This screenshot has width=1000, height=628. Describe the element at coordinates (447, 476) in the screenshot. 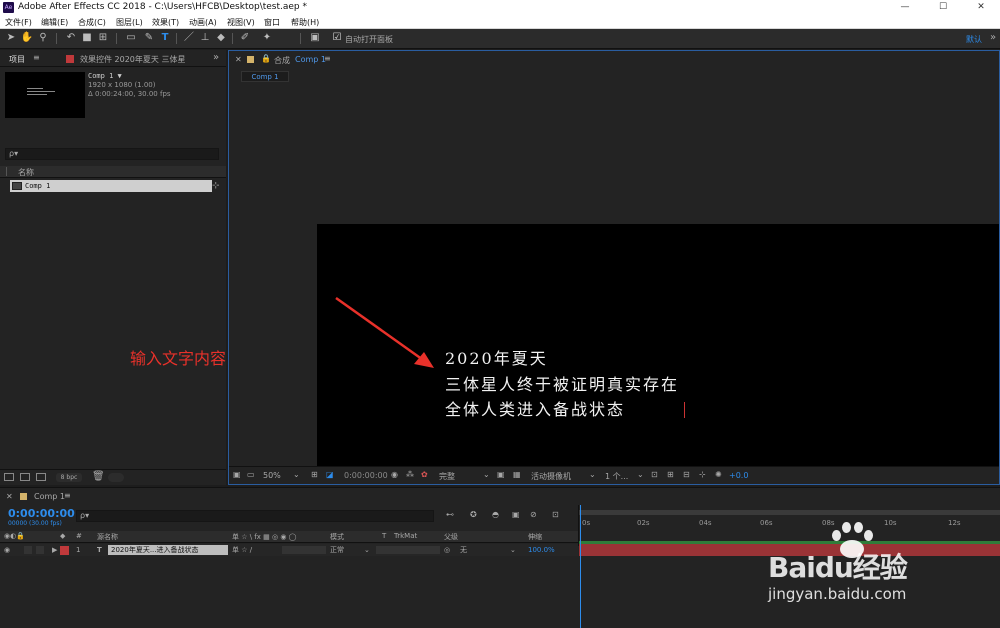

I see `resolution-select: 完整` at that location.